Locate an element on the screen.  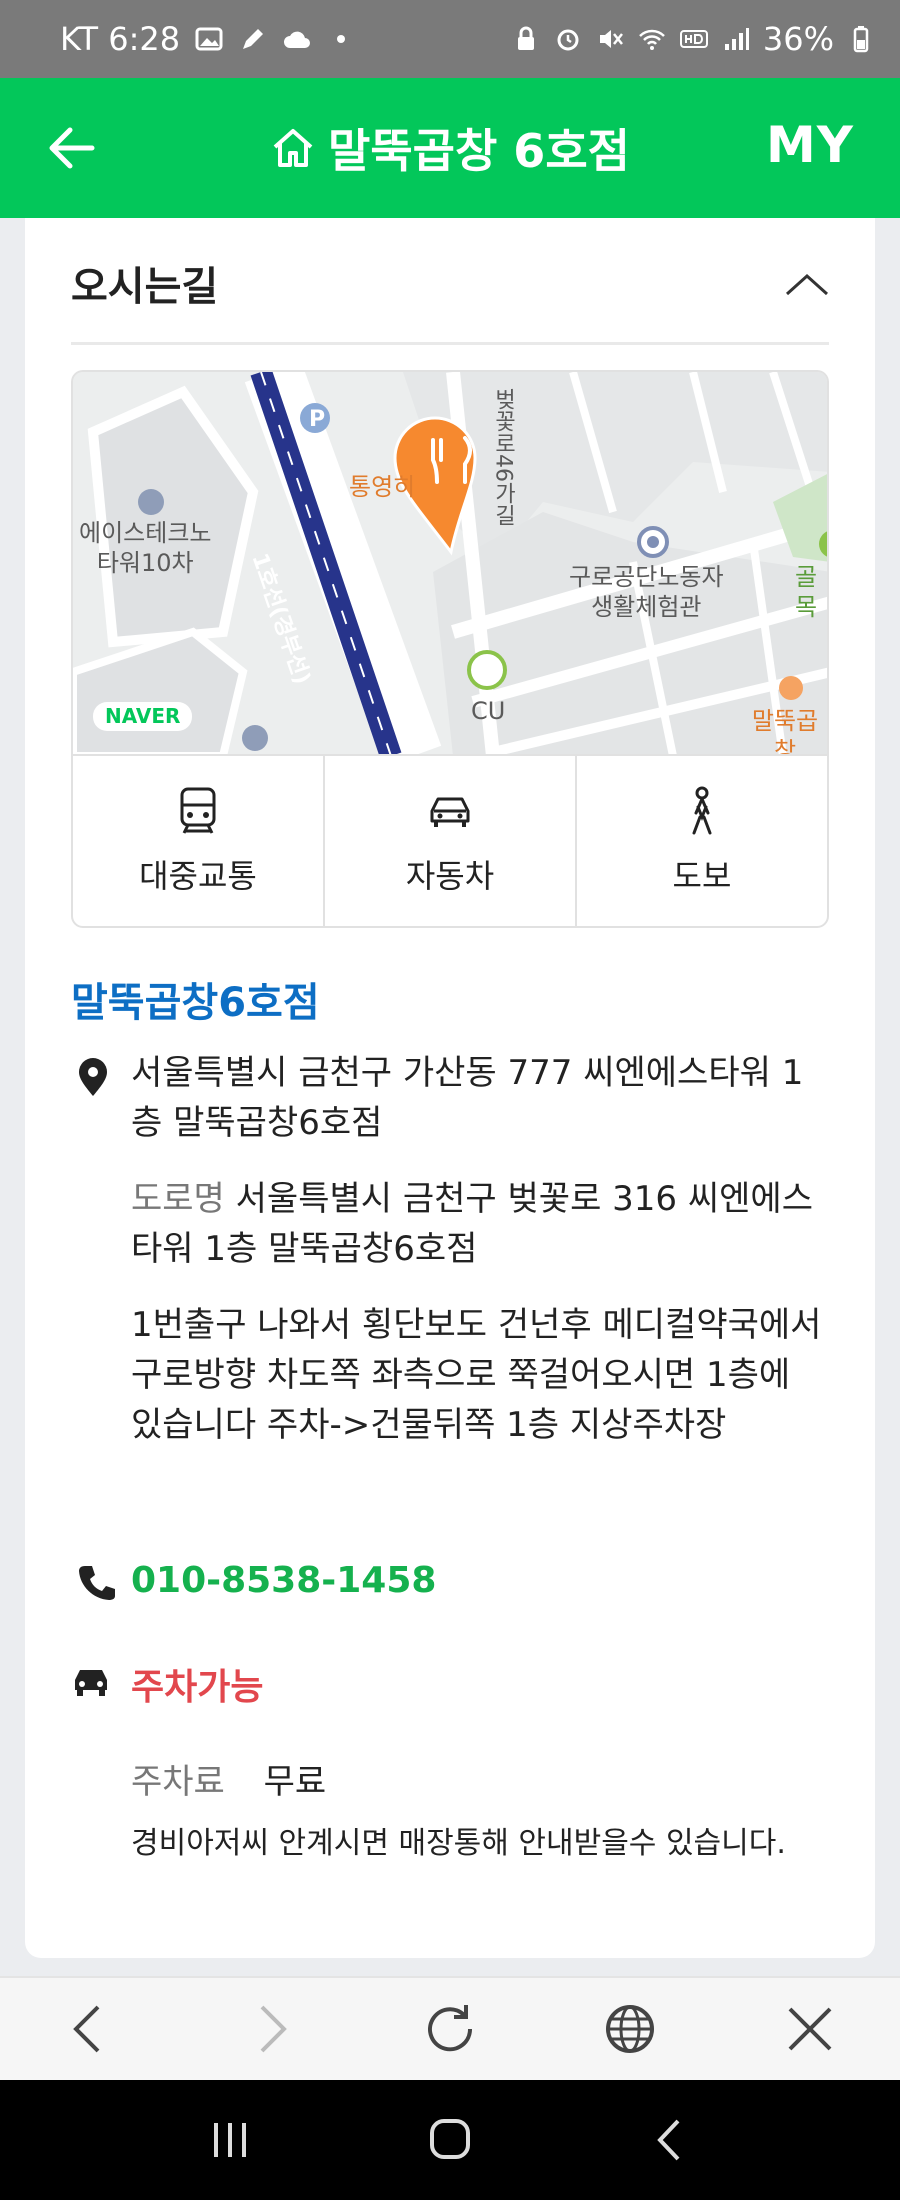
header-title-text: 말뚝곱창 6호점 is located at coordinates (479, 151).